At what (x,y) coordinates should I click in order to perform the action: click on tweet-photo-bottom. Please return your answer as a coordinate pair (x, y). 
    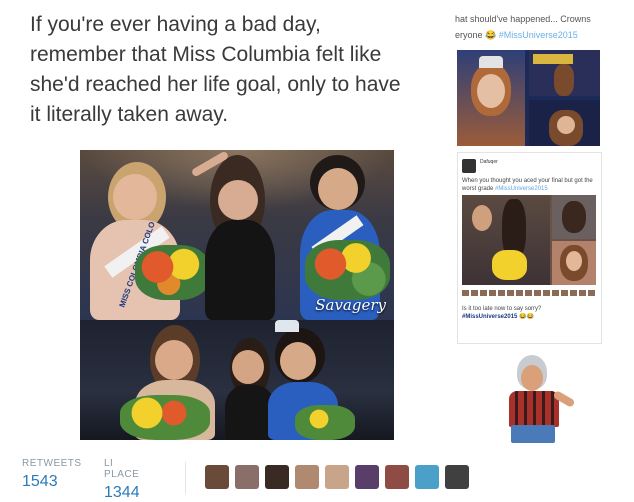
    Looking at the image, I should click on (237, 380).